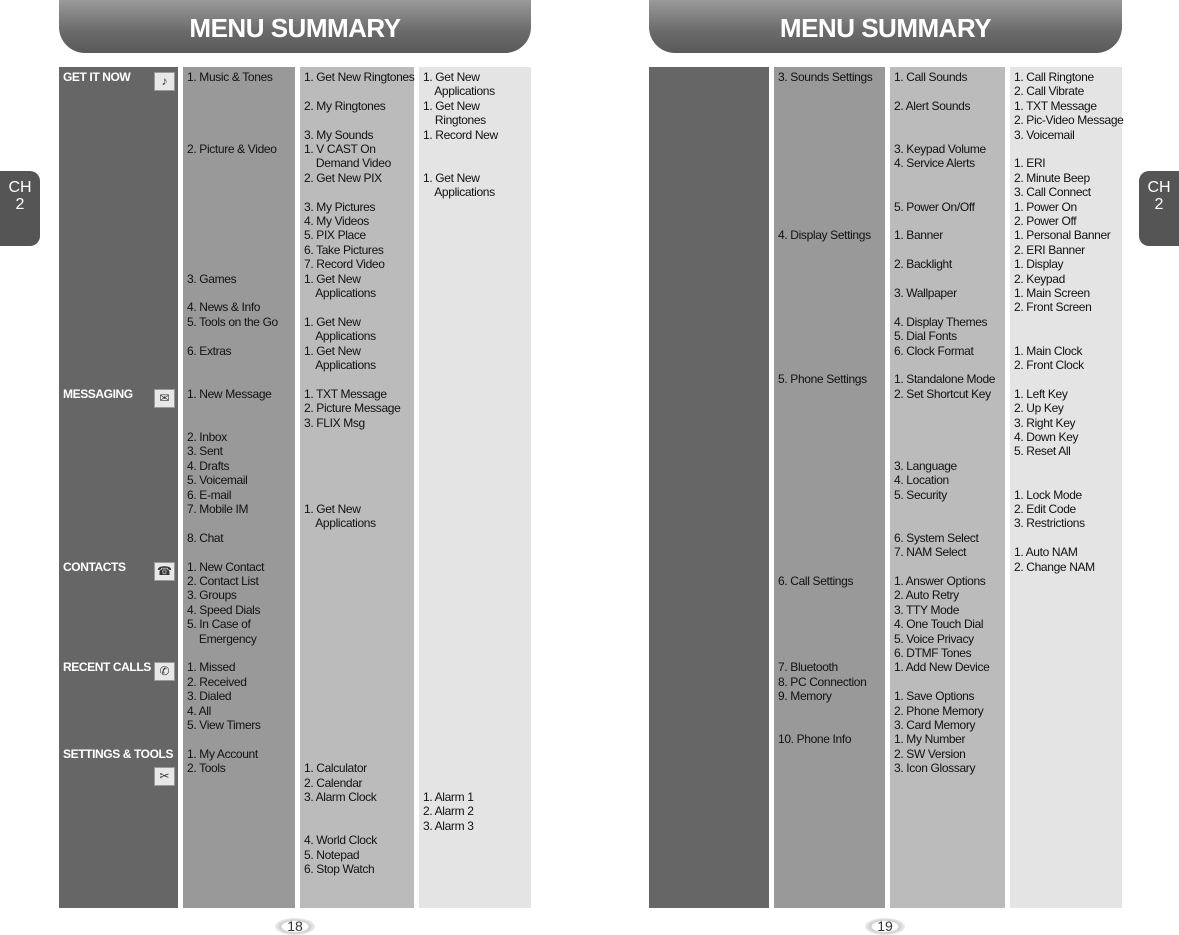  I want to click on menu-item: 1. Left Key, so click(1041, 393).